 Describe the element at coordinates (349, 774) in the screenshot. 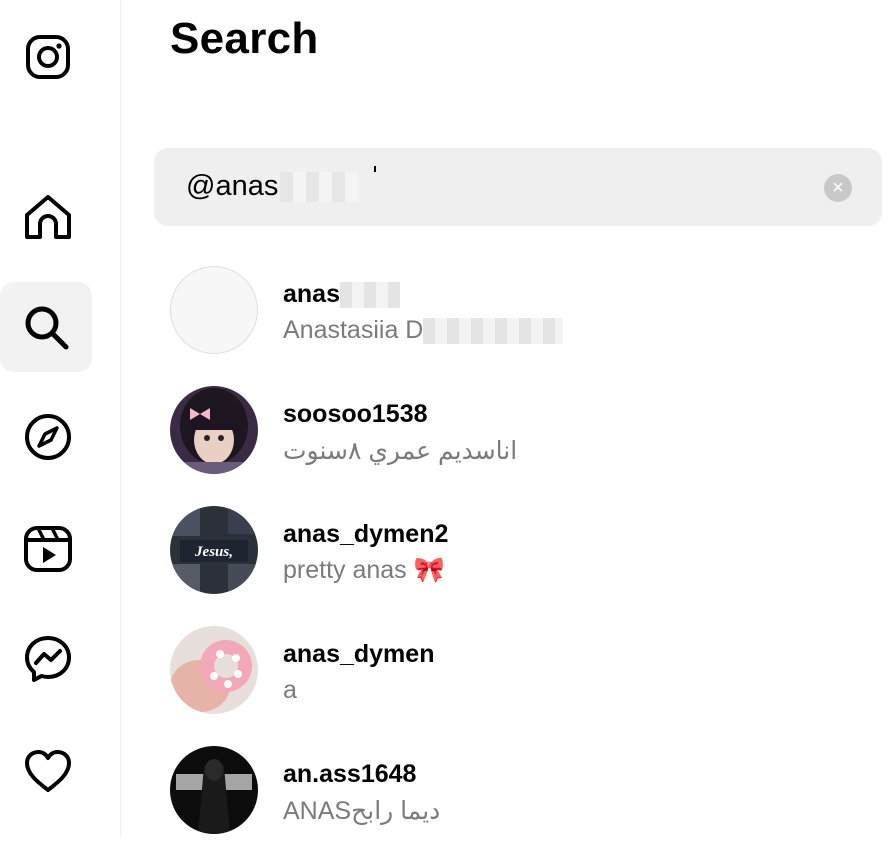

I see `result-username: an.ass1648` at that location.